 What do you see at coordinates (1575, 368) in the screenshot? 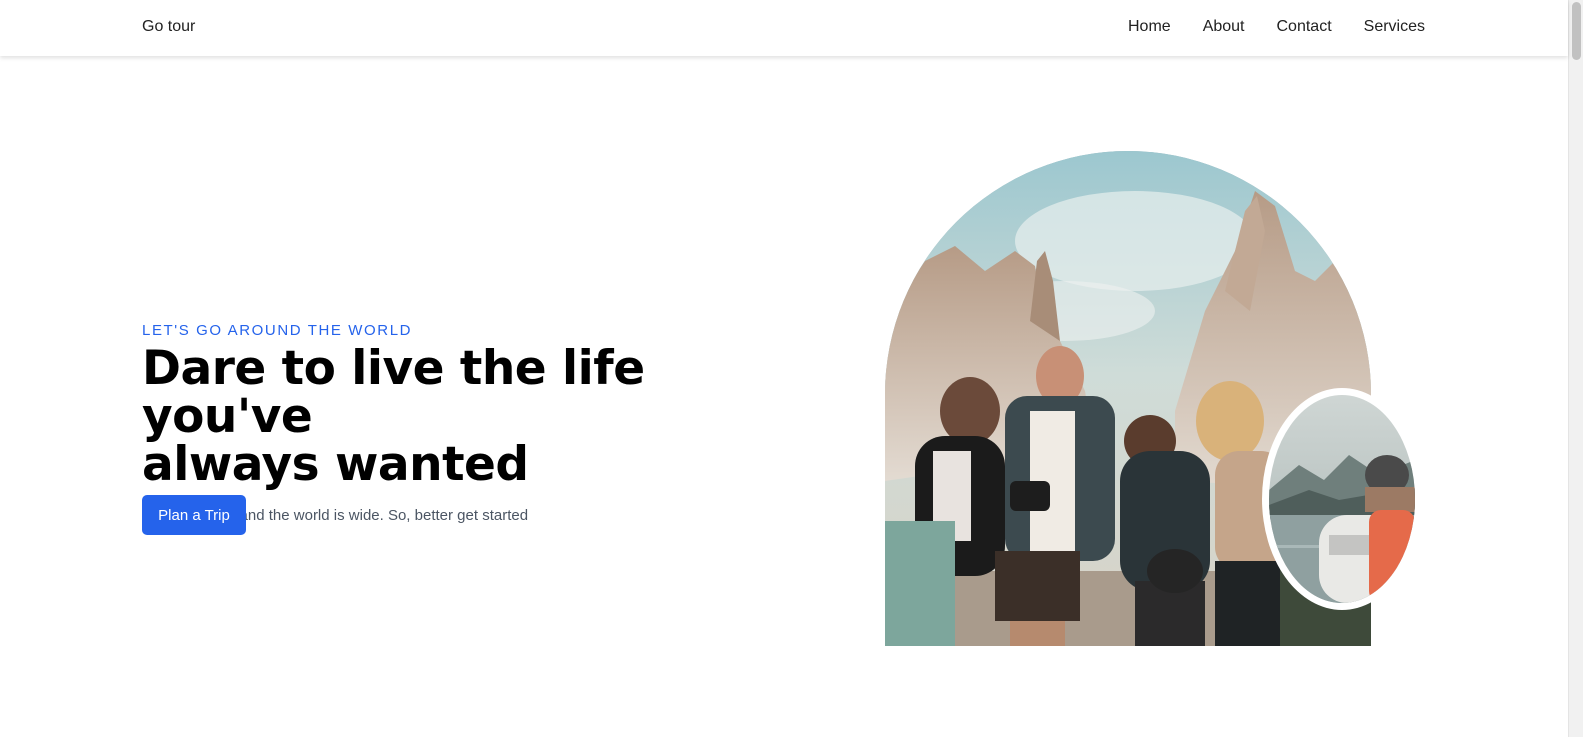
I see `page-scrollbar` at bounding box center [1575, 368].